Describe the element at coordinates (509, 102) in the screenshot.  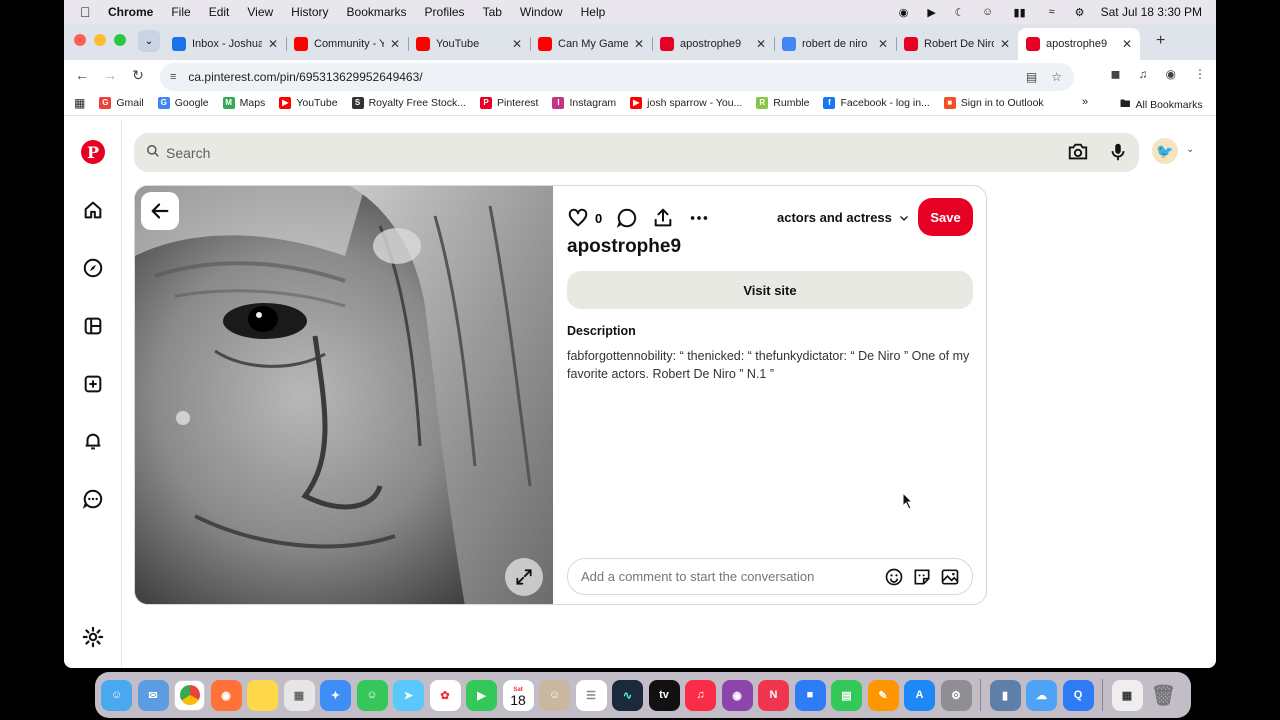
I see `bookmark-item: P Pinterest` at that location.